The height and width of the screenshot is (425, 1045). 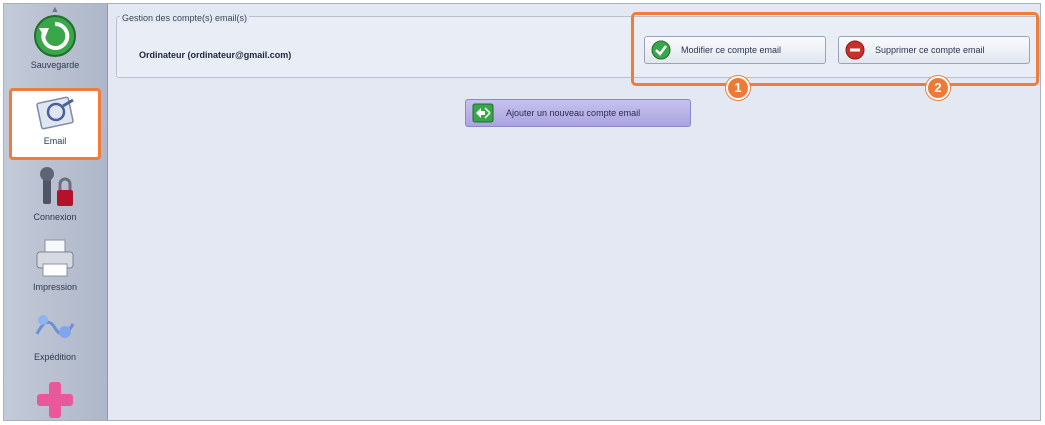 I want to click on sidebar-item-label: Connexion, so click(x=55, y=217).